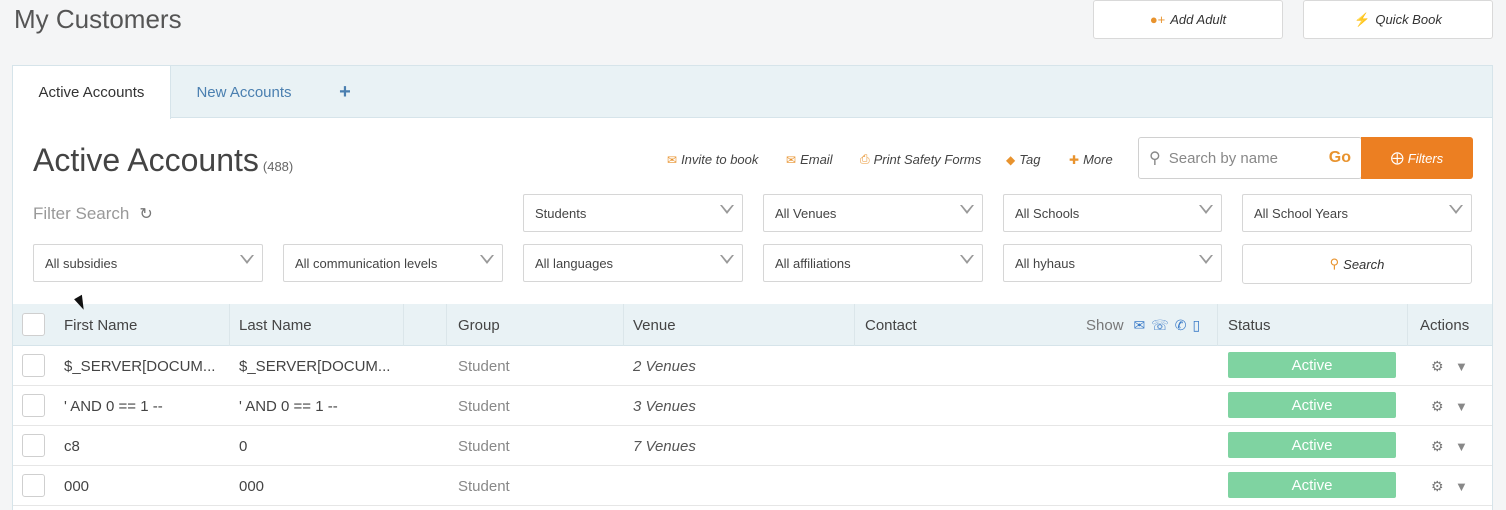 This screenshot has height=510, width=1506. What do you see at coordinates (1243, 158) in the screenshot?
I see `search-input` at bounding box center [1243, 158].